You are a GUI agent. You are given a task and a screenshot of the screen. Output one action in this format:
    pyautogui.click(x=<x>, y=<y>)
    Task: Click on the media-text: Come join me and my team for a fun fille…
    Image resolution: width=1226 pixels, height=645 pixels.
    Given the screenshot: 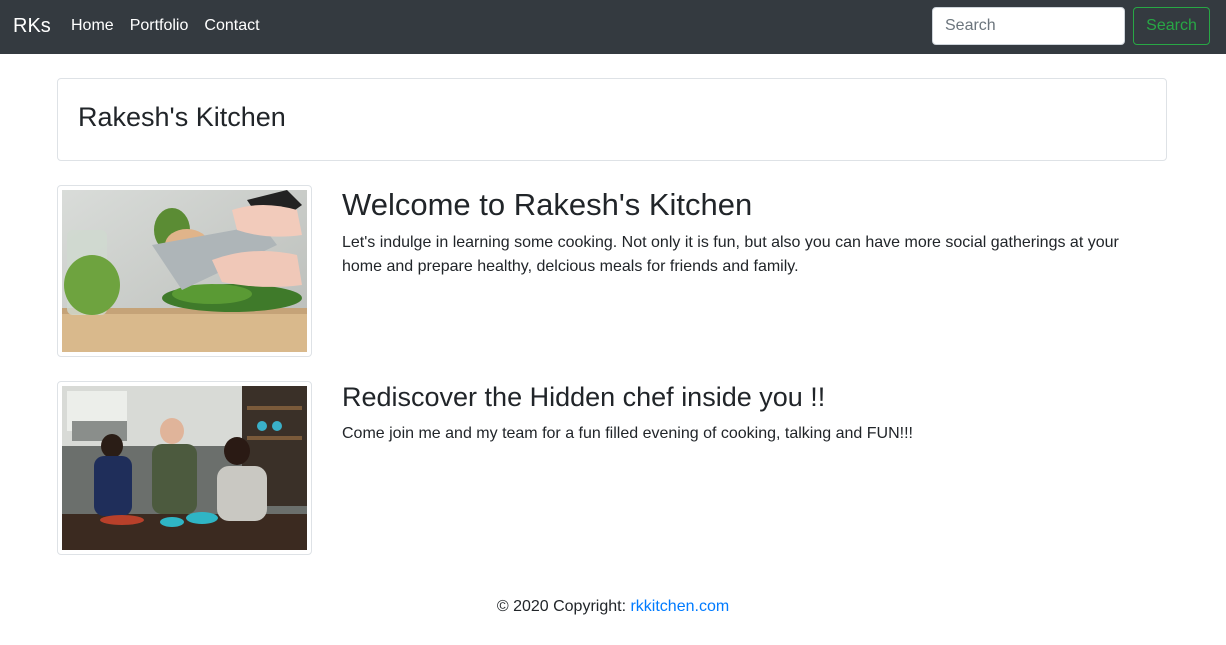 What is the action you would take?
    pyautogui.click(x=627, y=433)
    